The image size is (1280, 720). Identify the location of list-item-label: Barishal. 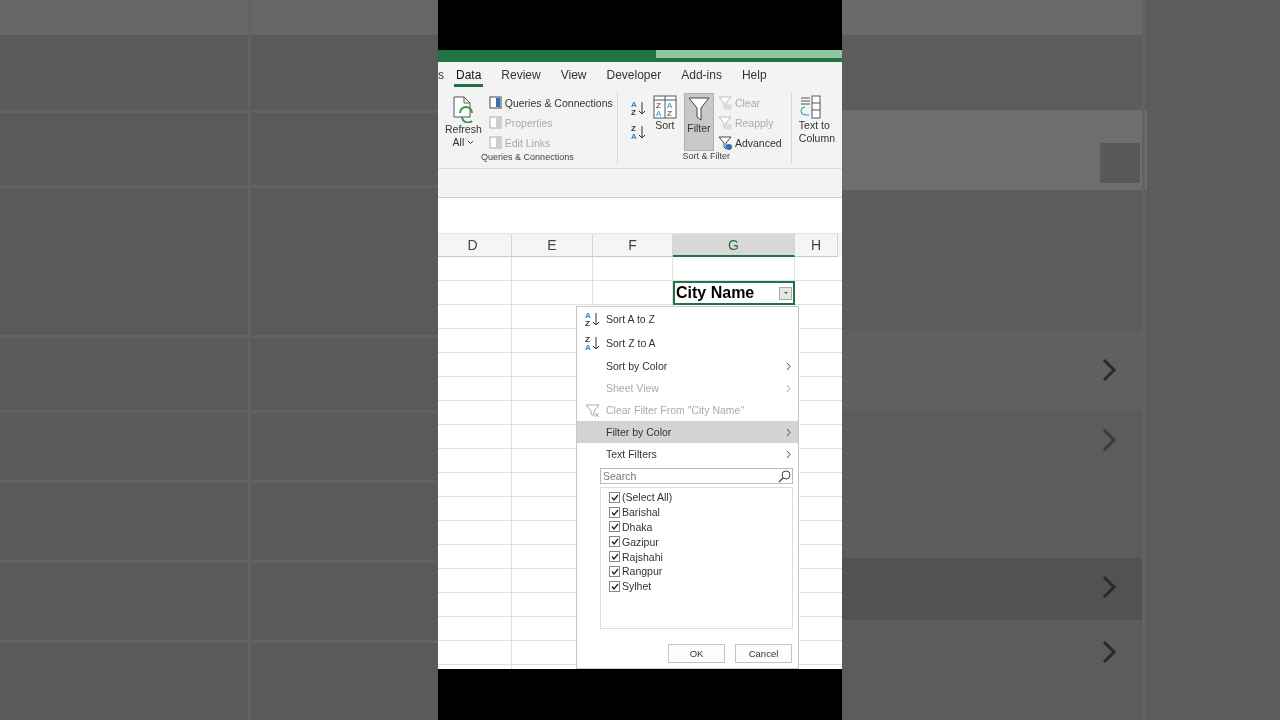
(641, 512).